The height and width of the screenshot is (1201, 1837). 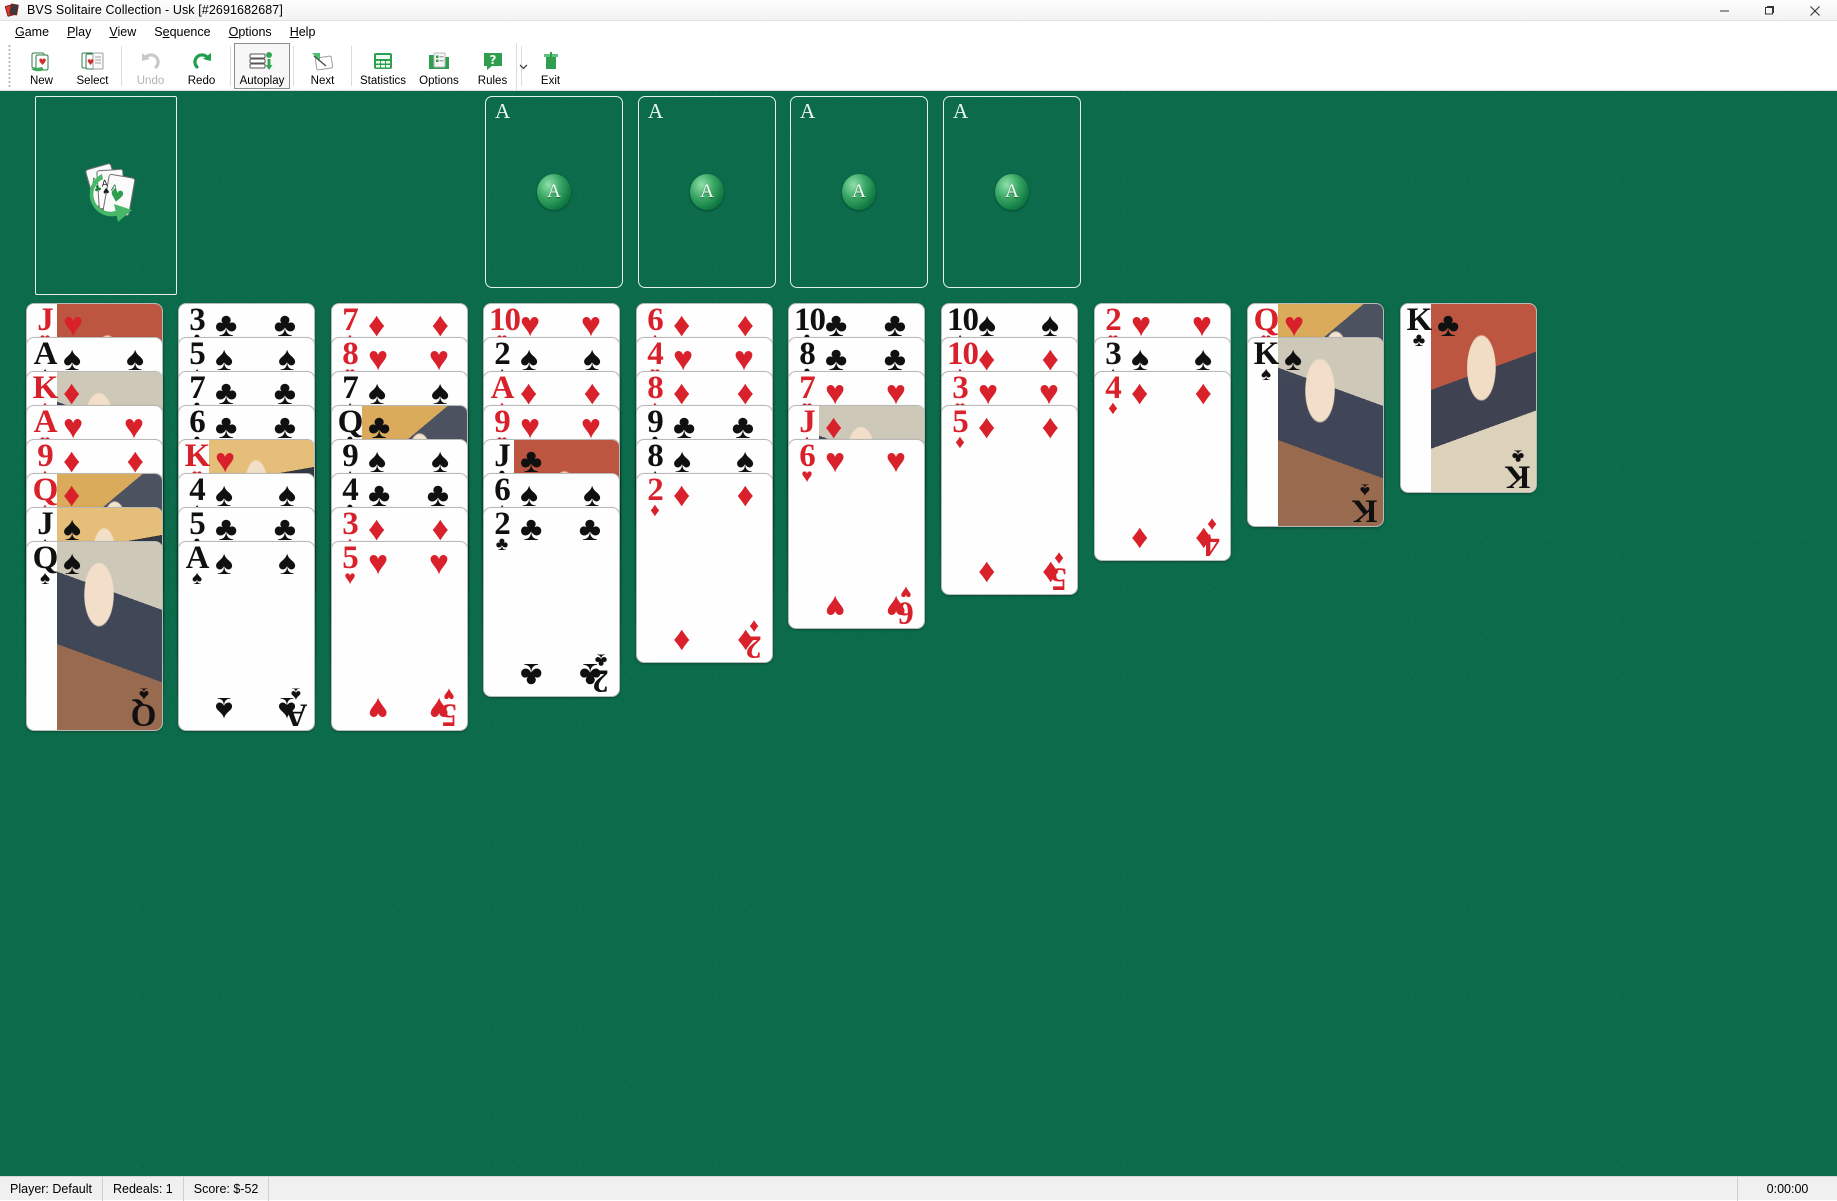 What do you see at coordinates (383, 66) in the screenshot?
I see `statistics-button: Statistics` at bounding box center [383, 66].